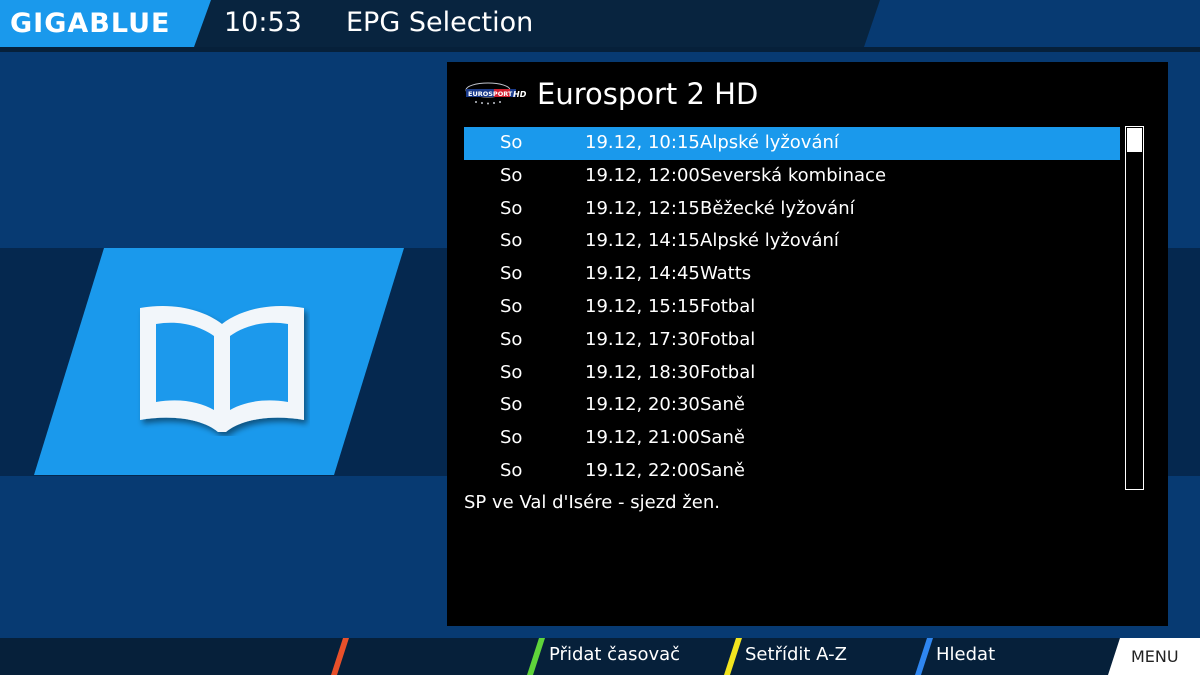 This screenshot has width=1200, height=675. I want to click on yellow-key-sort: Setřídit A-Z, so click(796, 655).